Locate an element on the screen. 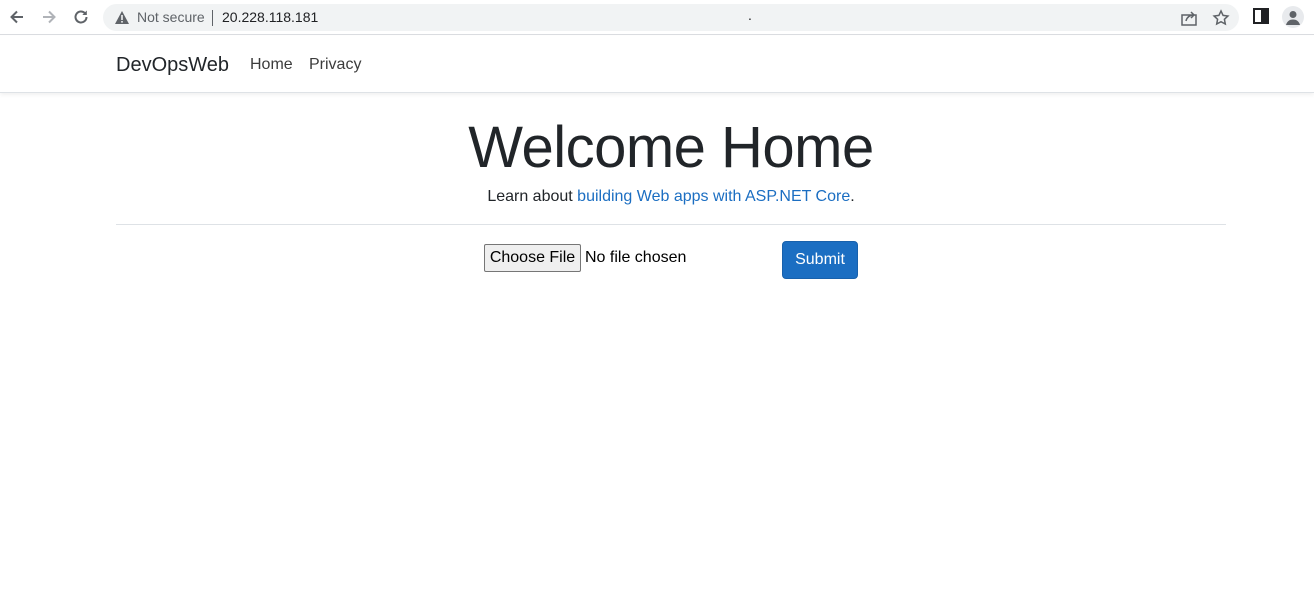 The height and width of the screenshot is (595, 1314). profile-icon is located at coordinates (1293, 18).